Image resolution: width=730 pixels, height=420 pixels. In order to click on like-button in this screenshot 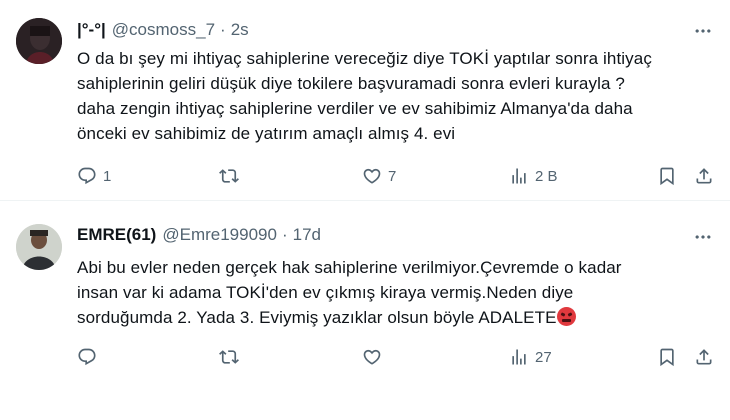, I will do `click(375, 357)`.